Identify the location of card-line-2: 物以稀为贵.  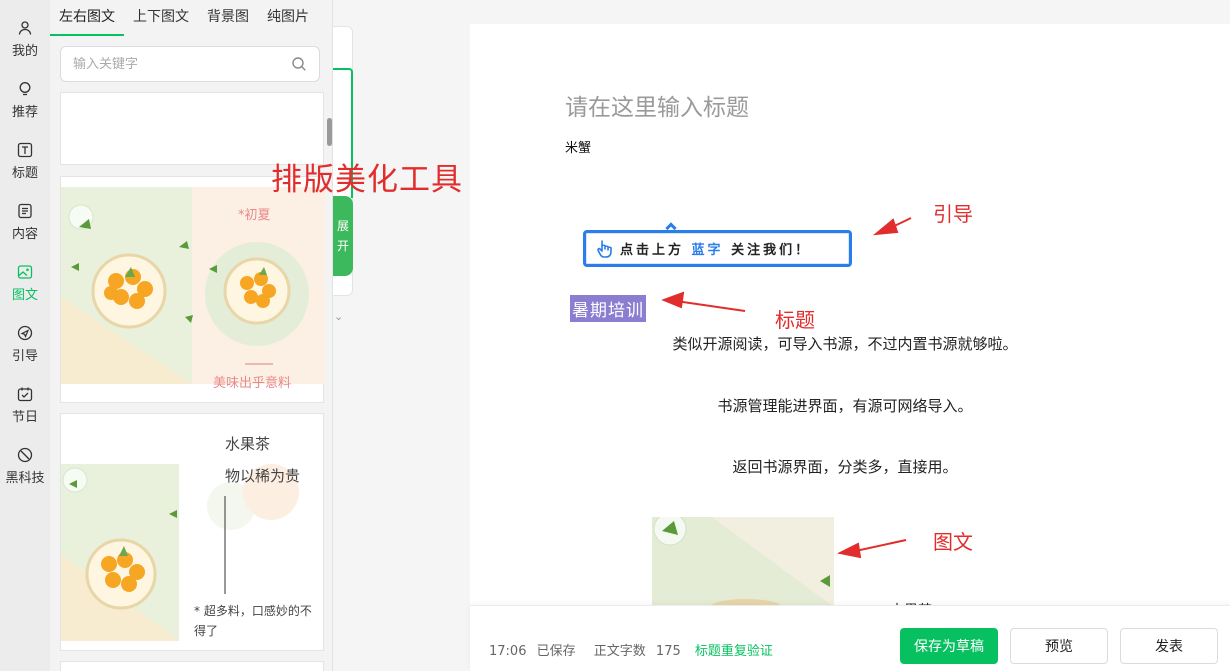
(263, 476).